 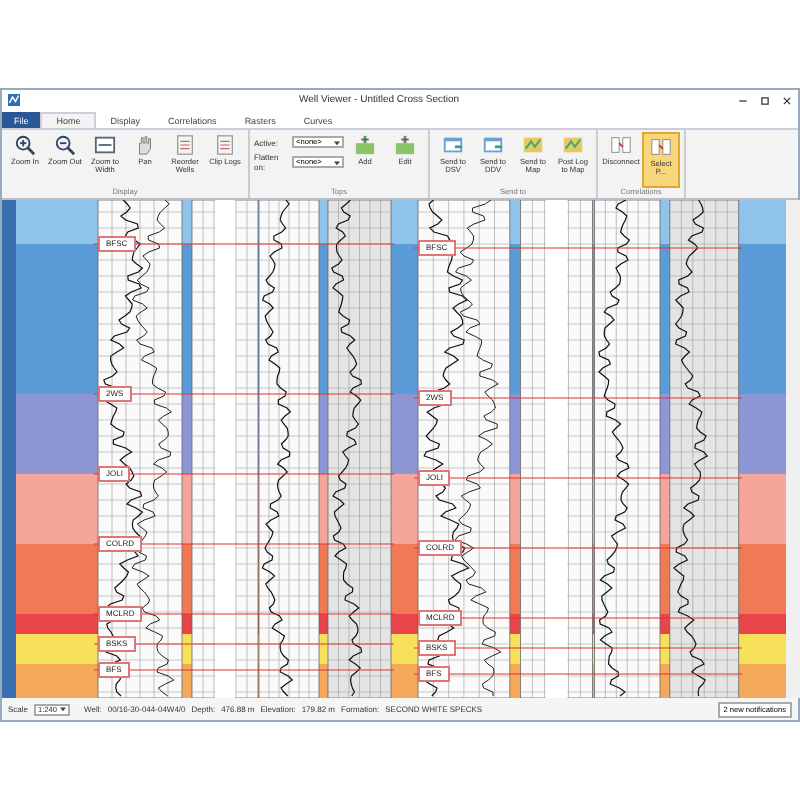 What do you see at coordinates (365, 145) in the screenshot?
I see `add-top-icon` at bounding box center [365, 145].